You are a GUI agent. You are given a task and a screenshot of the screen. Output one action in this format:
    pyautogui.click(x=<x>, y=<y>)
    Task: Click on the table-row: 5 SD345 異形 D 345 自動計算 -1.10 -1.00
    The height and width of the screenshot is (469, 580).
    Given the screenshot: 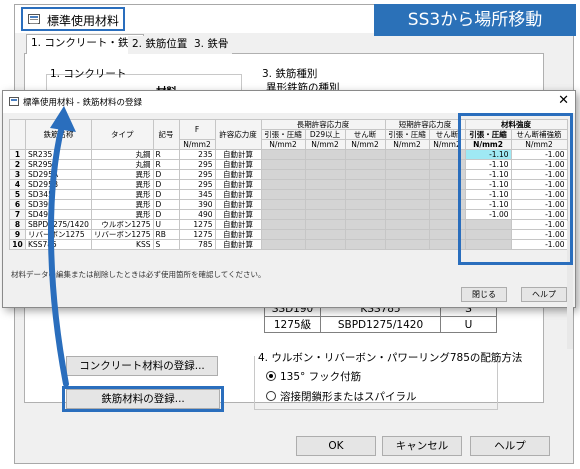 What is the action you would take?
    pyautogui.click(x=288, y=194)
    